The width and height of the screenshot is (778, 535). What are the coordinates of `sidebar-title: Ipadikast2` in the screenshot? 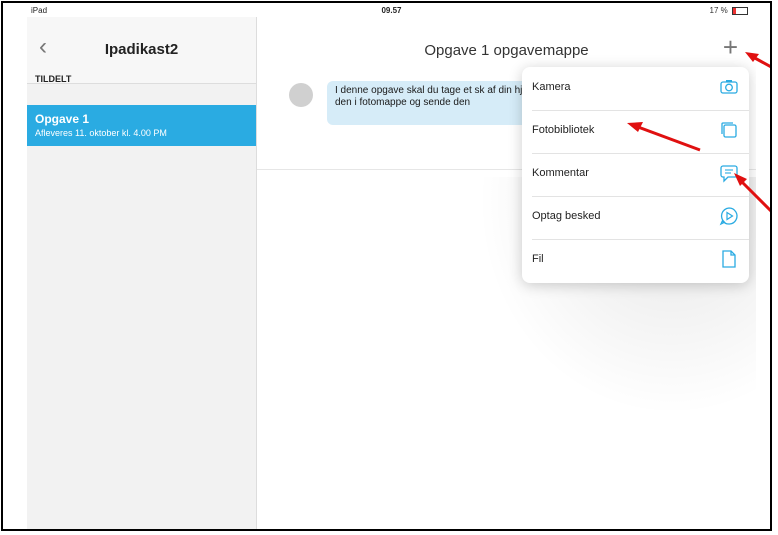 It's located at (141, 49).